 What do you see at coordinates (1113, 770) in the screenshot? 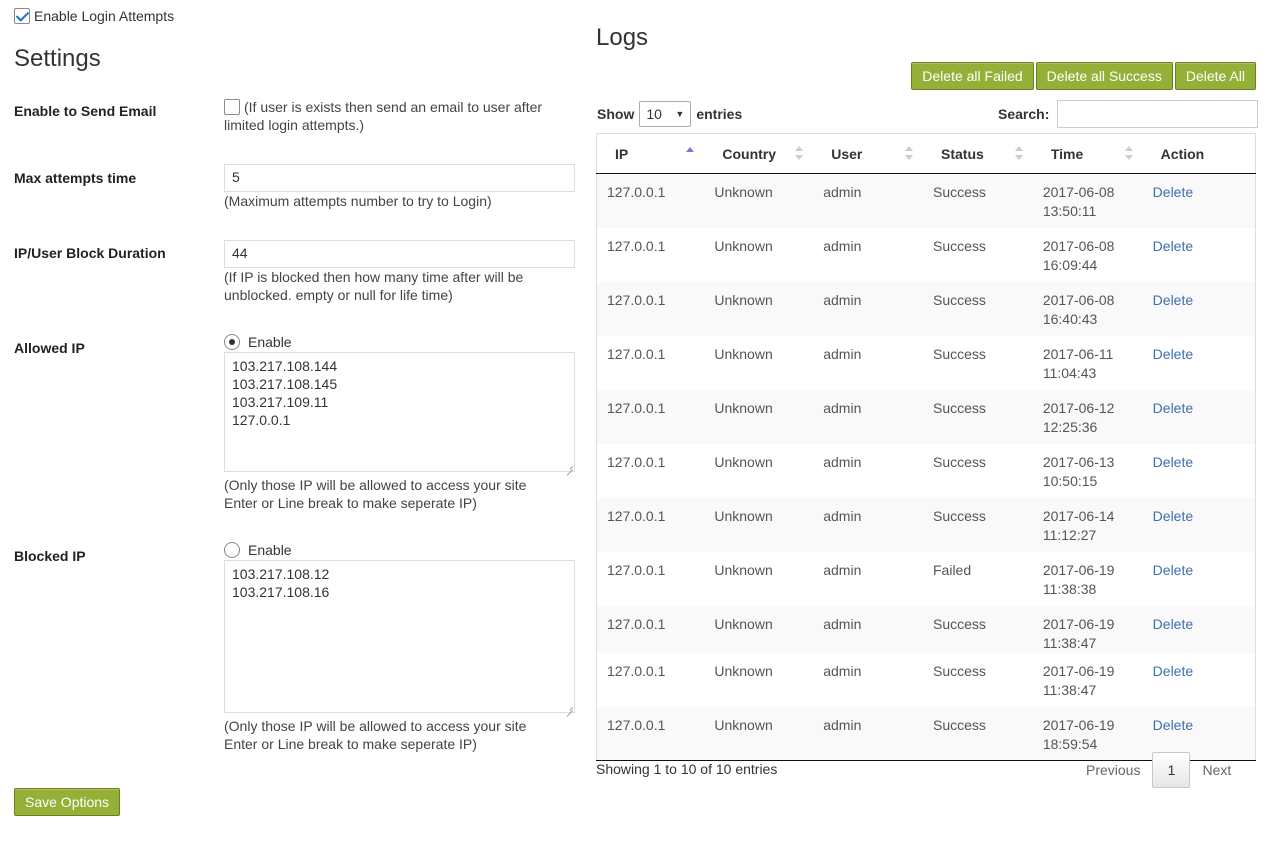
I see `previous-page-button: Previous` at bounding box center [1113, 770].